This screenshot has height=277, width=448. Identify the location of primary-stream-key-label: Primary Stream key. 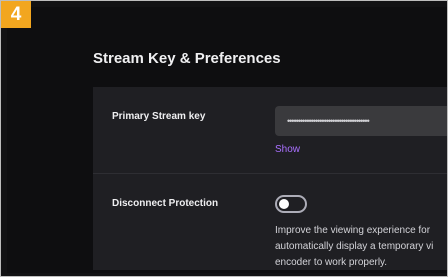
(159, 116).